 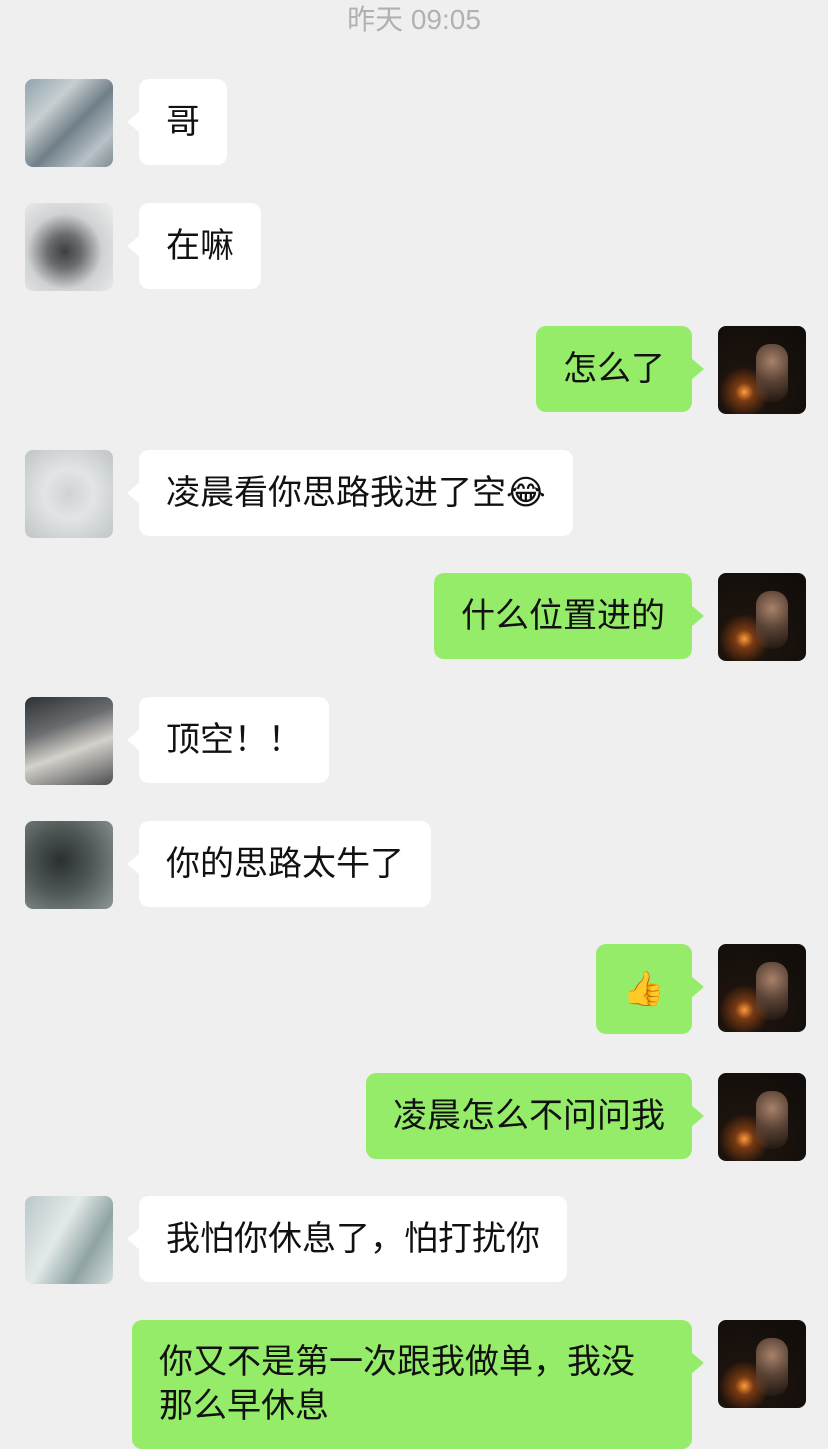 I want to click on message-text: 顶空！！, so click(x=234, y=740).